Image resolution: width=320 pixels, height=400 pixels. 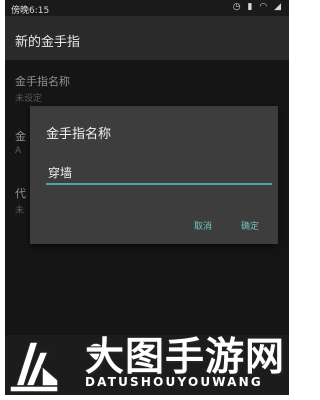 What do you see at coordinates (185, 357) in the screenshot?
I see `watermark-title: 大图手游网` at bounding box center [185, 357].